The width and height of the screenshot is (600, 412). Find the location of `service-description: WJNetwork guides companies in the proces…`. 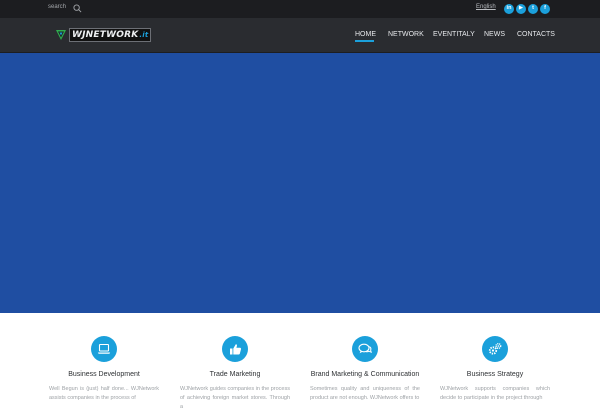

service-description: WJNetwork guides companies in the proces… is located at coordinates (235, 398).